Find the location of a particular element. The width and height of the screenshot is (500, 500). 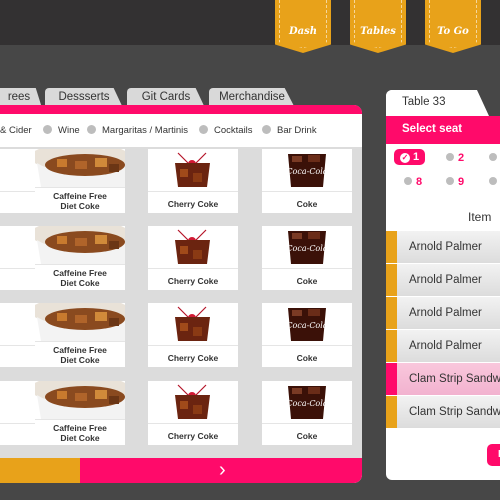

action-button: F is located at coordinates (493, 455).